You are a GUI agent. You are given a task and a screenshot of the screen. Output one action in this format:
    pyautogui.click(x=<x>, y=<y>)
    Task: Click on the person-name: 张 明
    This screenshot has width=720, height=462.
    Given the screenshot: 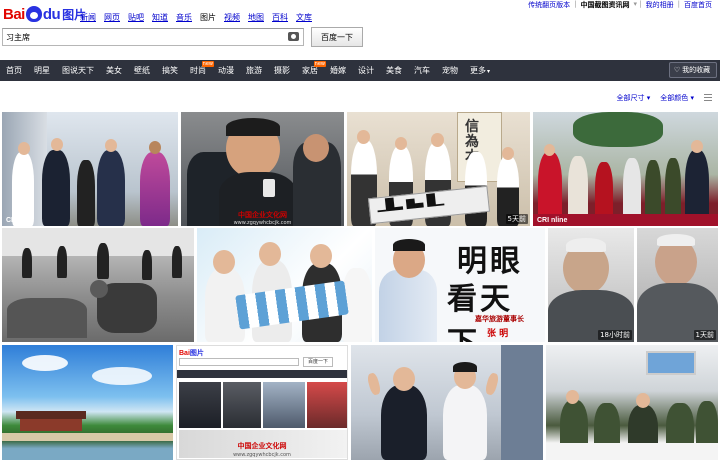 What is the action you would take?
    pyautogui.click(x=498, y=334)
    